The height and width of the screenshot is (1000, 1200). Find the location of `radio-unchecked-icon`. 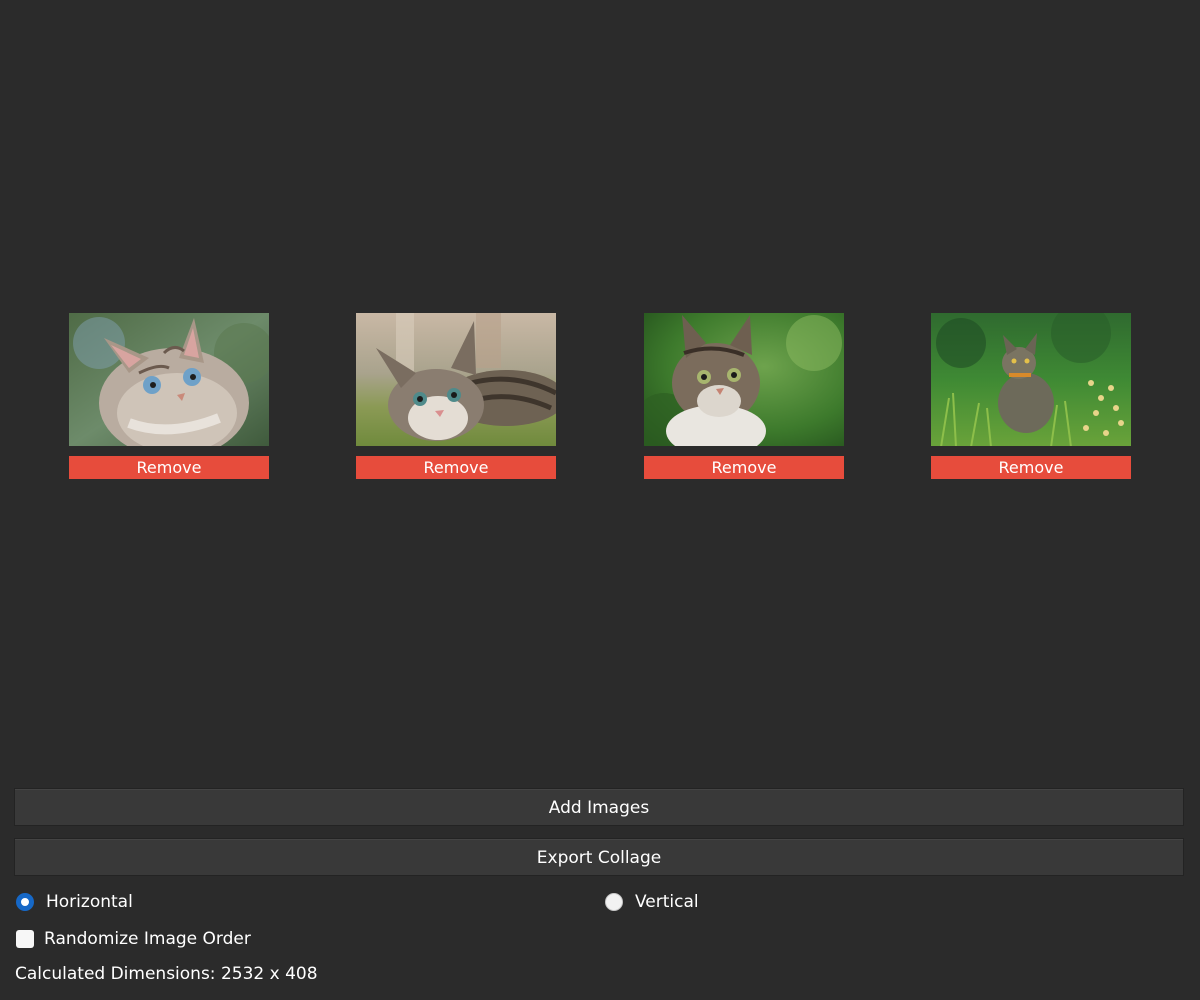

radio-unchecked-icon is located at coordinates (614, 902).